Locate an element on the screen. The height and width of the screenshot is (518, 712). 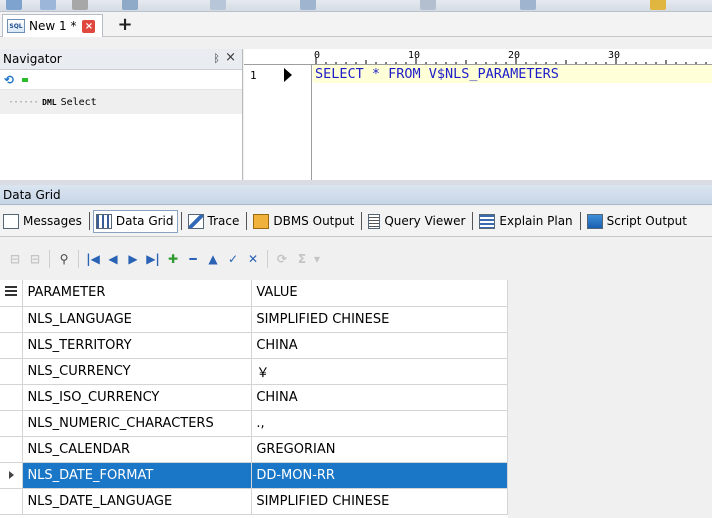
cell-value: GREGORIAN is located at coordinates (379, 449).